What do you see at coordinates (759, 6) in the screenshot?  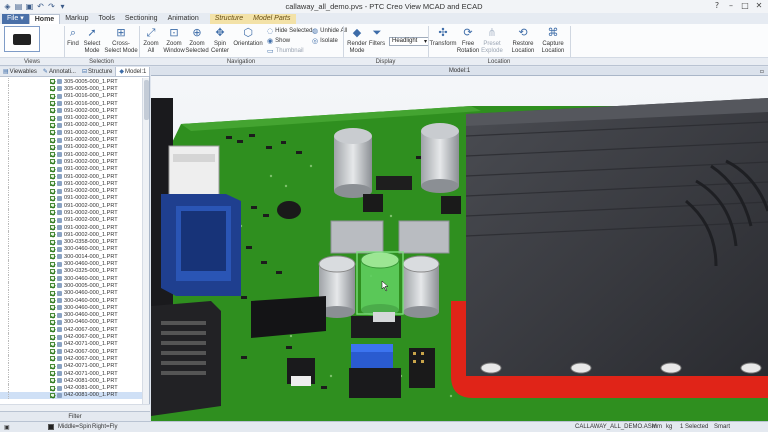 I see `close-icon: ✕` at bounding box center [759, 6].